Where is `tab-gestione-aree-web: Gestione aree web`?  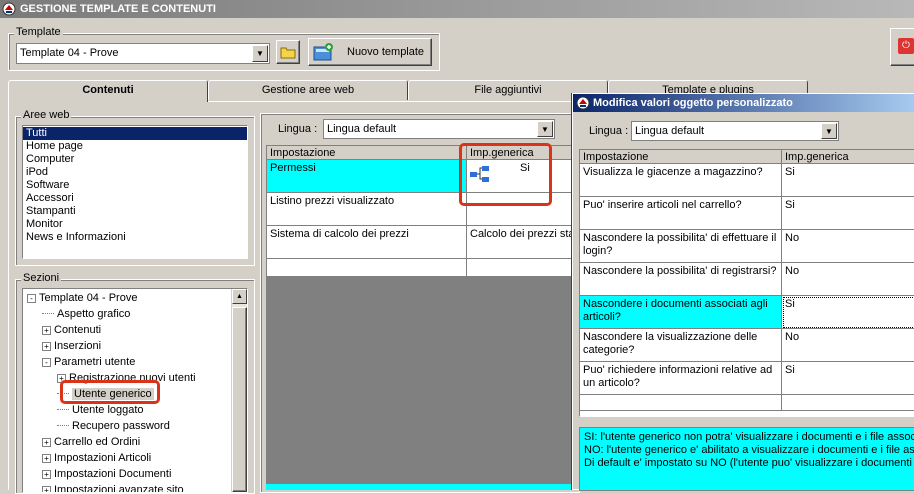 tab-gestione-aree-web: Gestione aree web is located at coordinates (308, 90).